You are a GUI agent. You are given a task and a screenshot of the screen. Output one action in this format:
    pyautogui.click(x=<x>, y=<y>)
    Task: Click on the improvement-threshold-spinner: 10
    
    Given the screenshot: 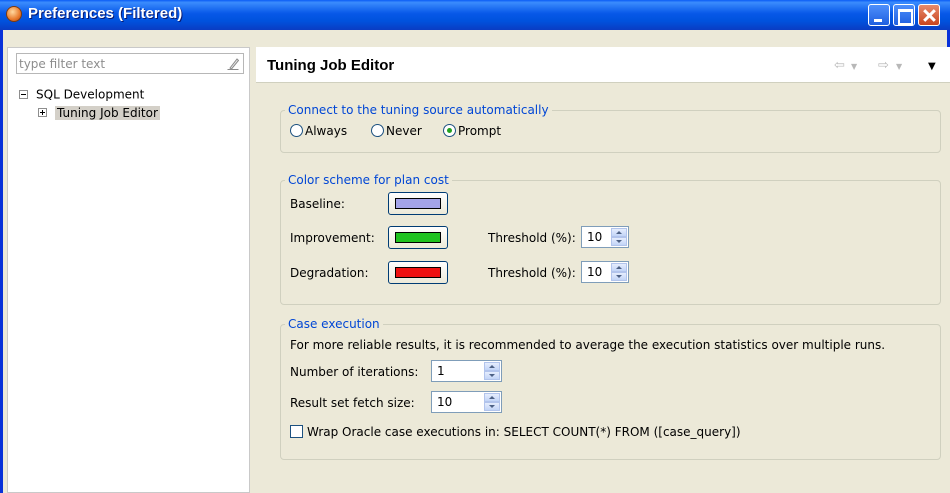 What is the action you would take?
    pyautogui.click(x=605, y=237)
    